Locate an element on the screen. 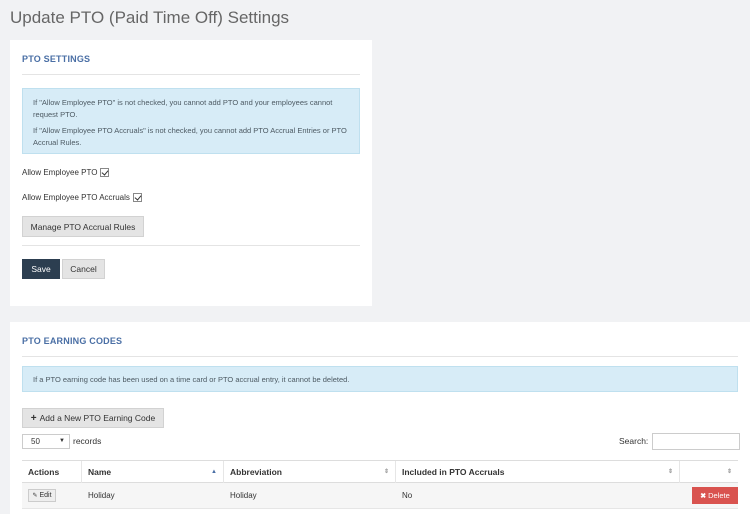  records-label: records is located at coordinates (87, 441).